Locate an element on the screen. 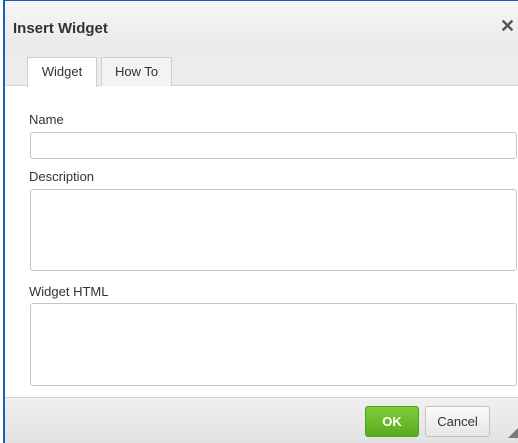 The height and width of the screenshot is (443, 518). tab-how-to: How To is located at coordinates (136, 71).